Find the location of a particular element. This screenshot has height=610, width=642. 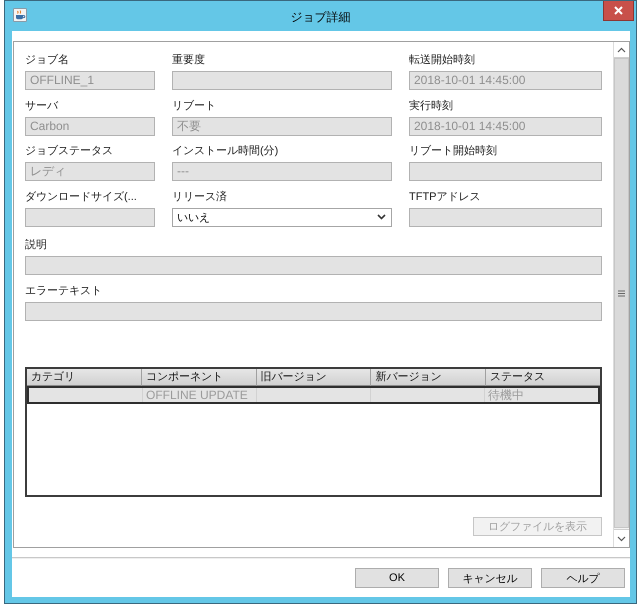

chevron-up-icon is located at coordinates (621, 49).